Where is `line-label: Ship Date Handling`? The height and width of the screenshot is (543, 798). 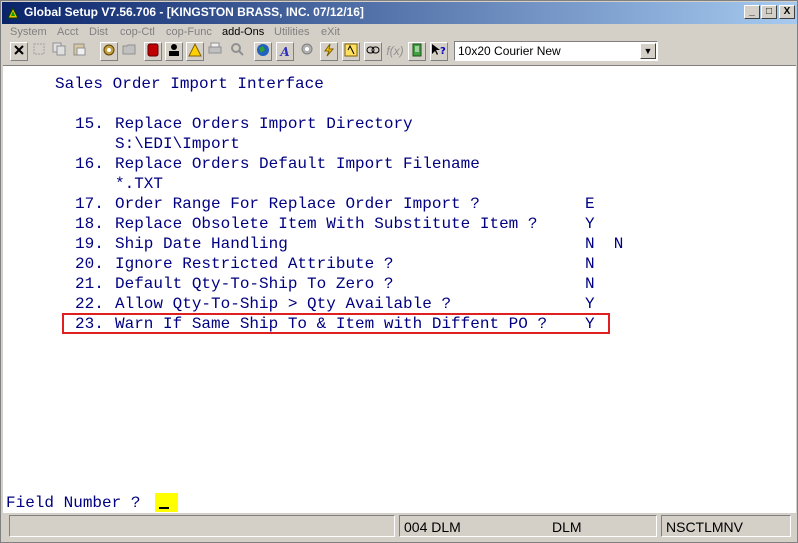
line-label: Ship Date Handling is located at coordinates (201, 244).